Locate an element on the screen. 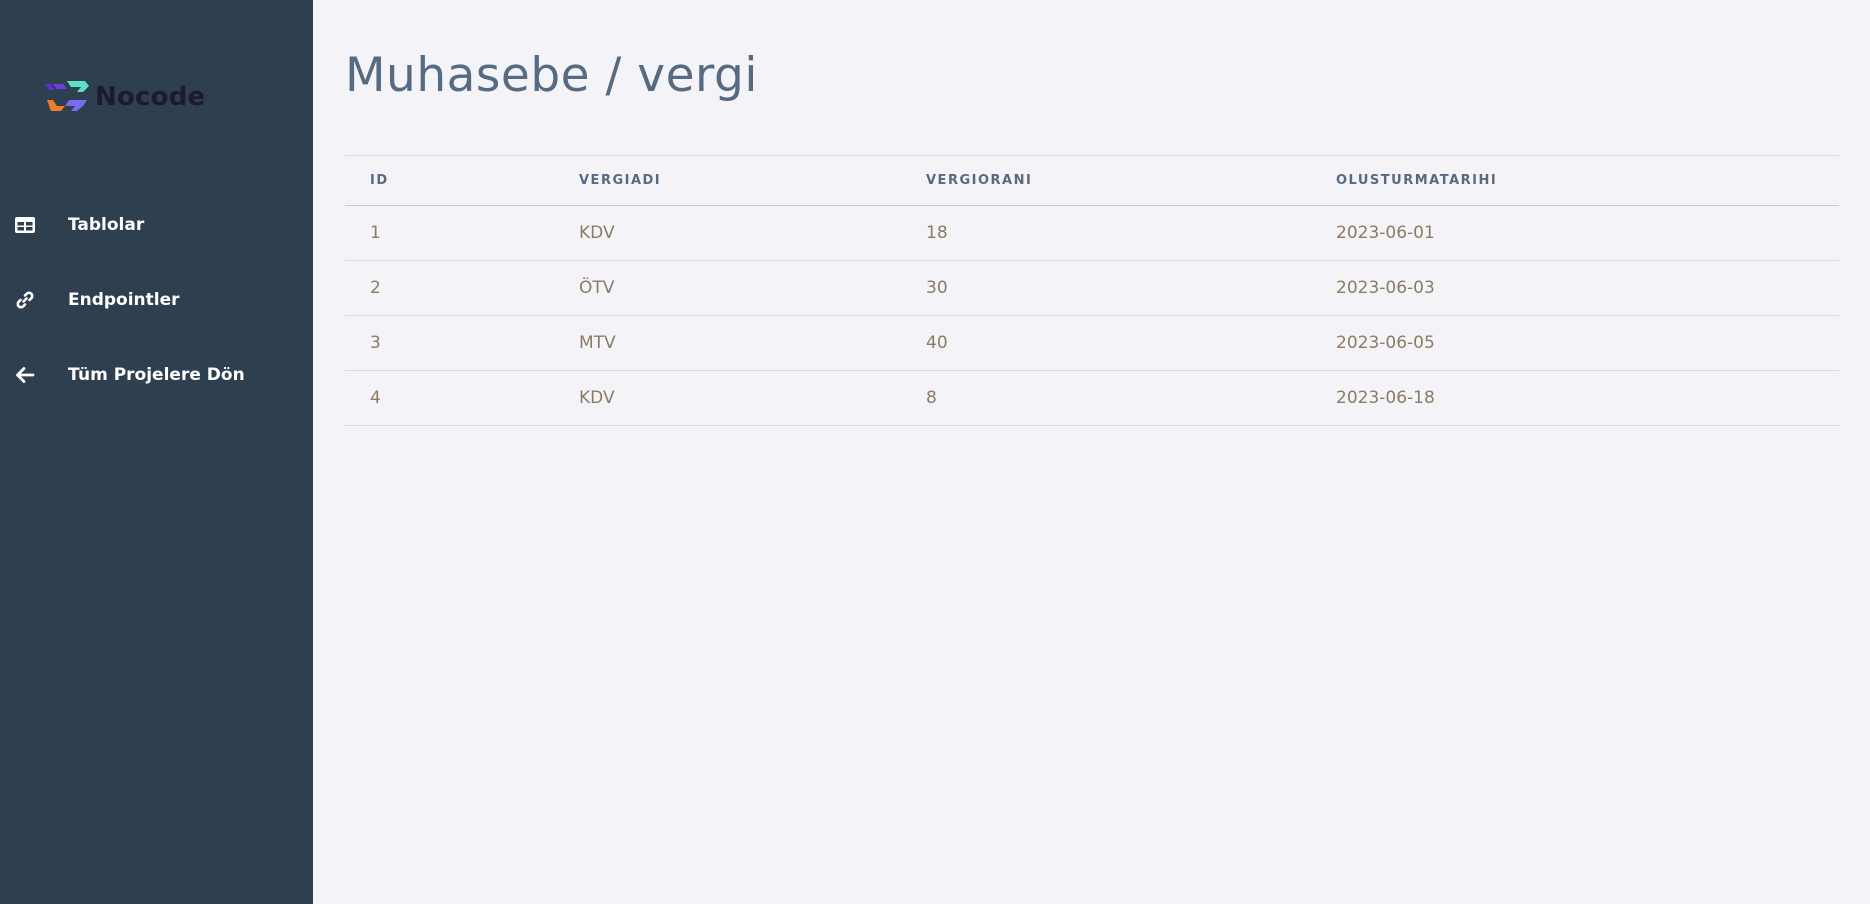 The image size is (1870, 904). logo-text: Nocode is located at coordinates (150, 97).